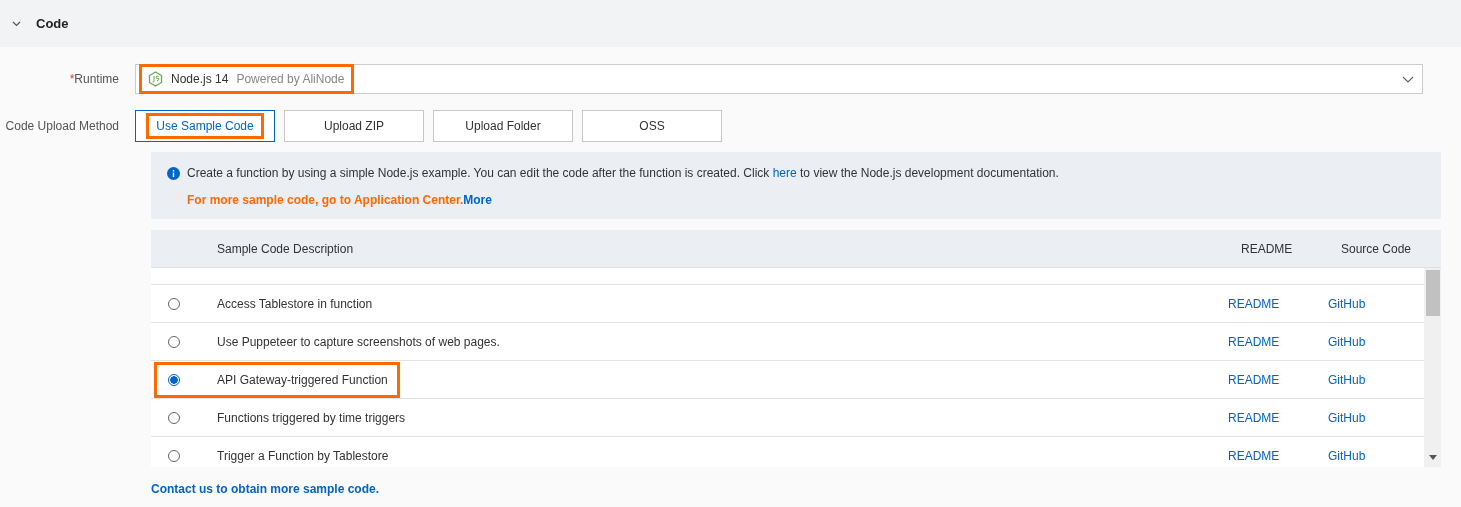 This screenshot has height=507, width=1461. What do you see at coordinates (205, 126) in the screenshot?
I see `upload-option: Use Sample Code` at bounding box center [205, 126].